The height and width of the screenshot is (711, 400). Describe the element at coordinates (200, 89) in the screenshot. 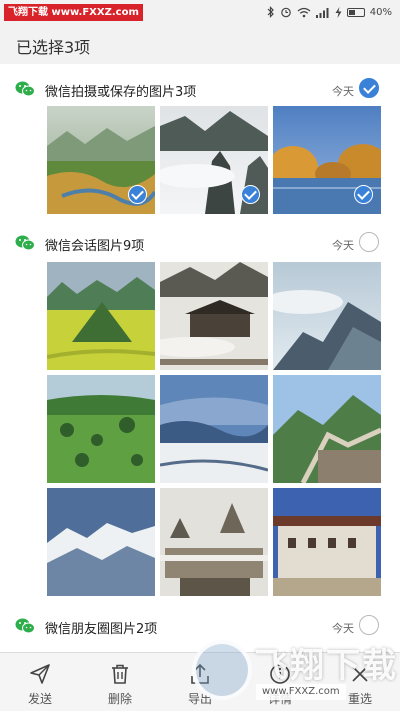

I see `group-header-camera: 微信拍摄或保存的图片3项 今天` at that location.